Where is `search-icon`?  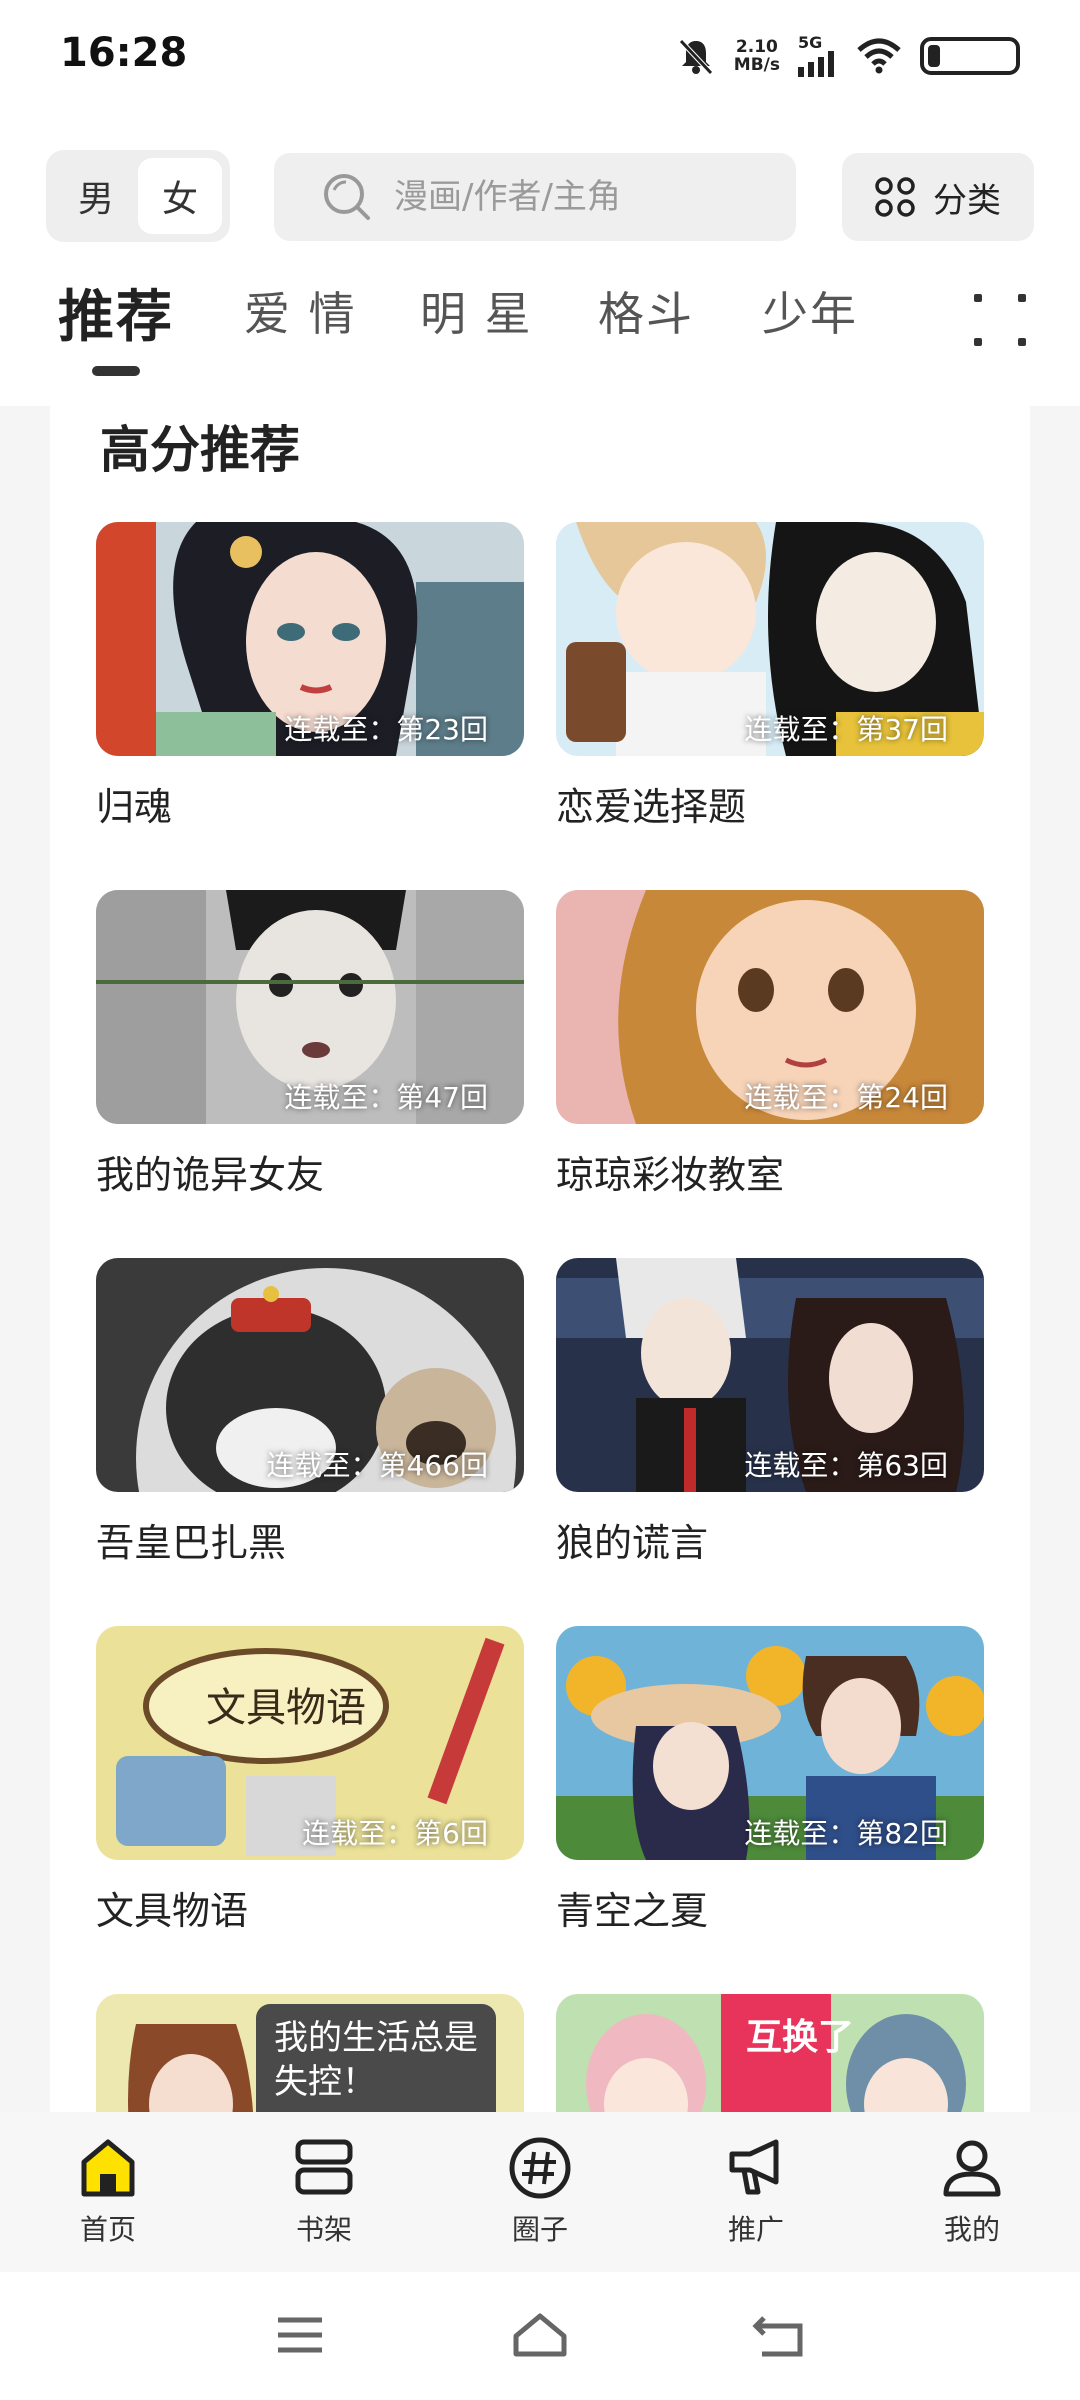
search-icon is located at coordinates (347, 197).